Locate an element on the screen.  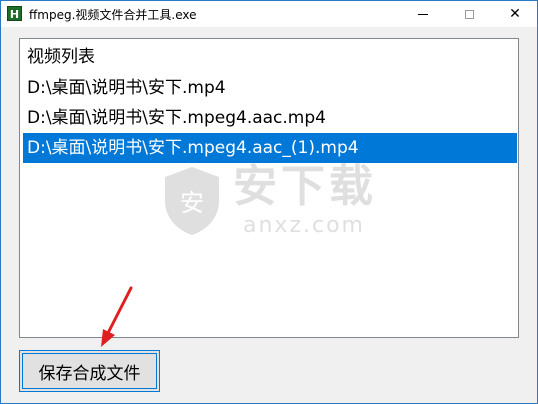
close-button: ✕ is located at coordinates (515, 14).